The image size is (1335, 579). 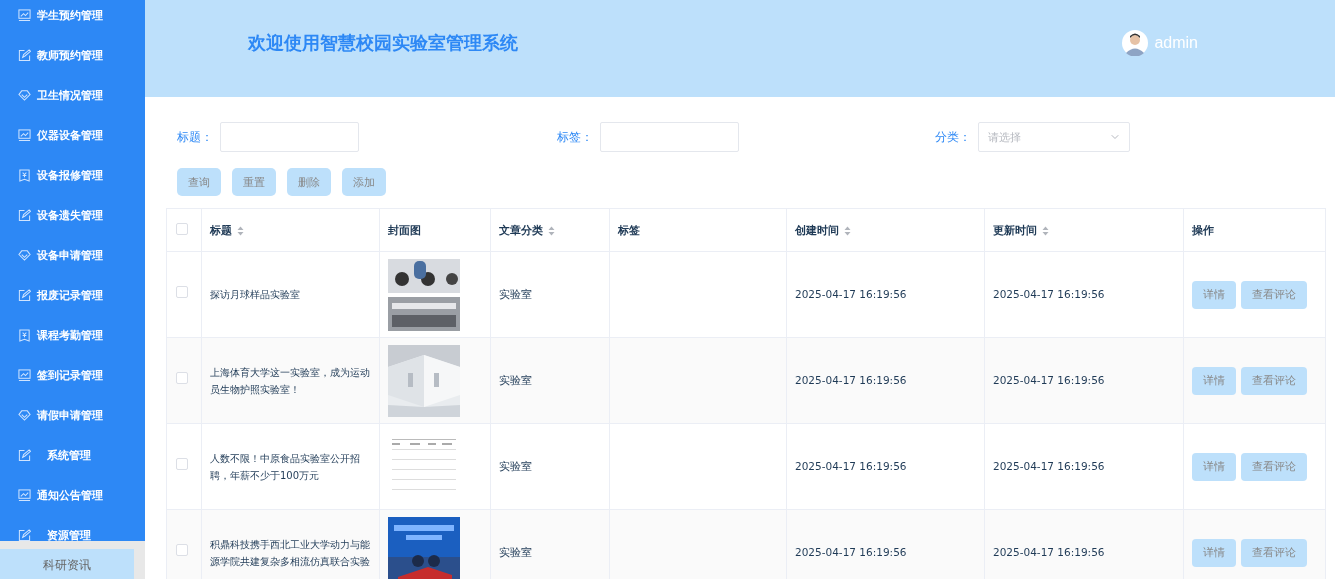 What do you see at coordinates (72, 415) in the screenshot?
I see `sidebar-item: 请假申请管理` at bounding box center [72, 415].